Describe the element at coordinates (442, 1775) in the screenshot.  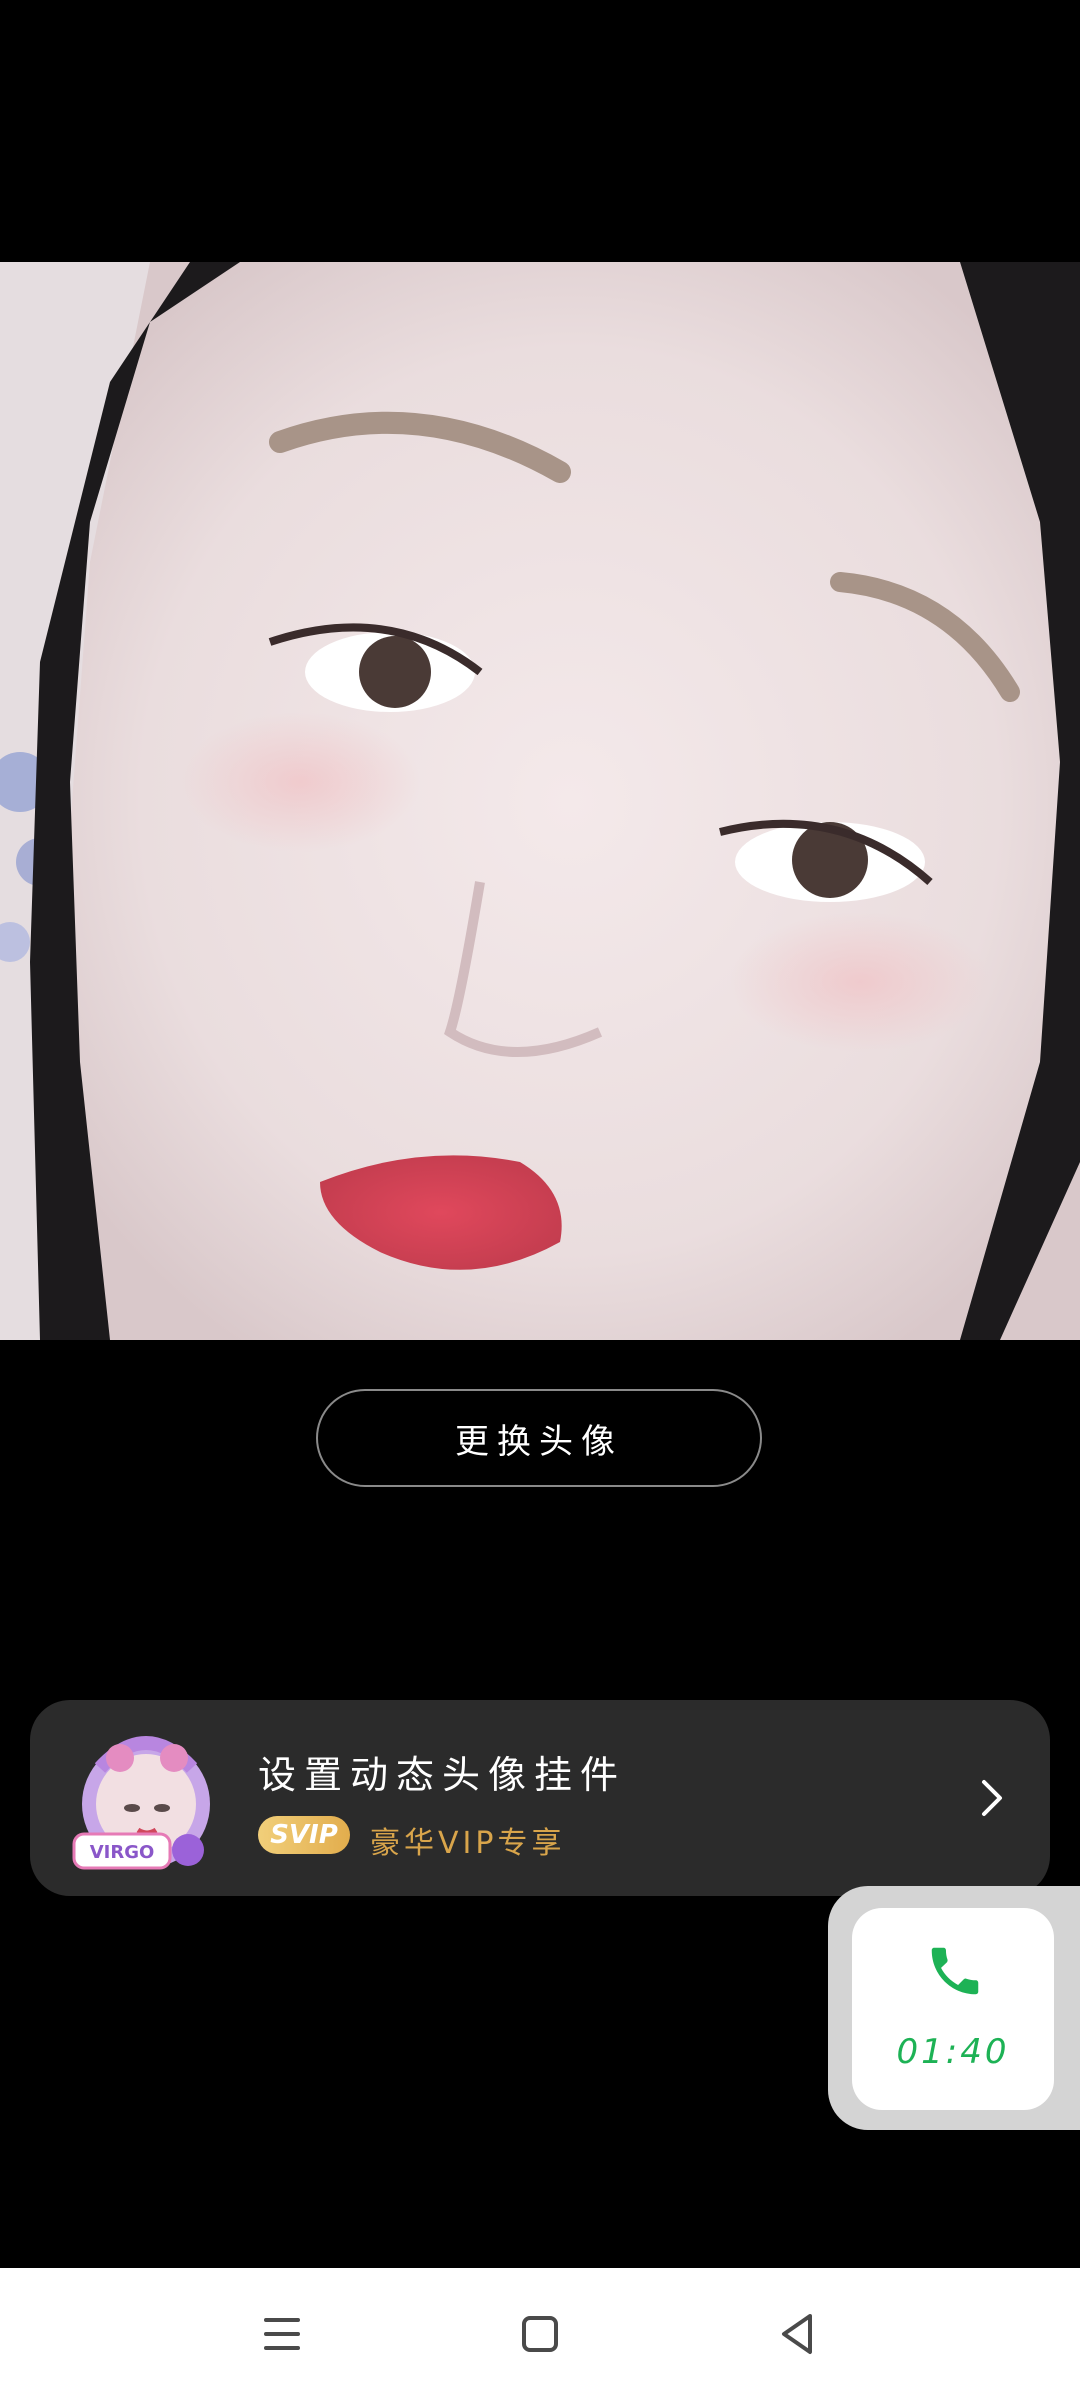
I see `pendant-title: 设置动态头像挂件` at that location.